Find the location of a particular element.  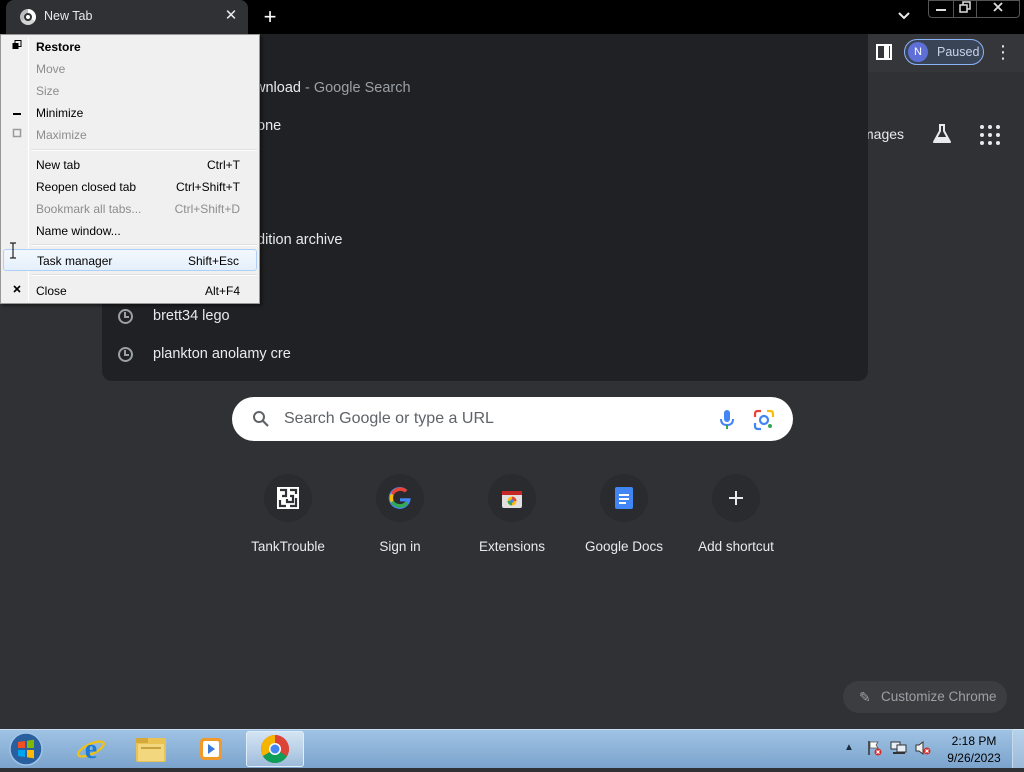

taskbar-internet-explorer: e is located at coordinates (91, 749).